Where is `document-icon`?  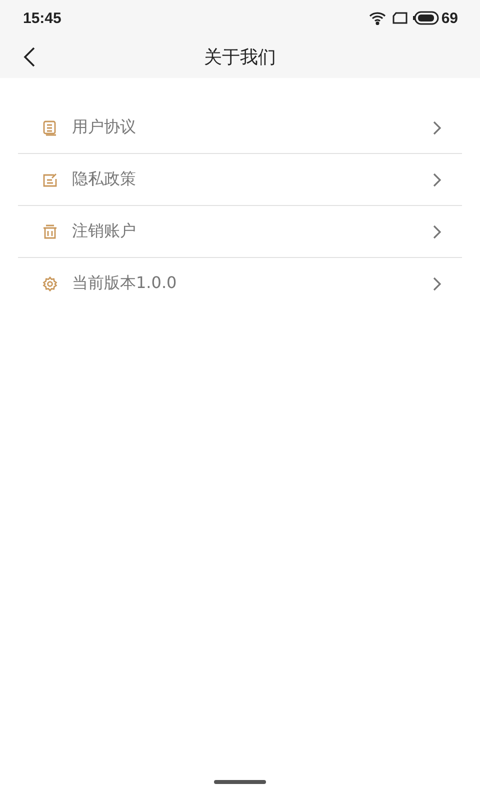 document-icon is located at coordinates (50, 128).